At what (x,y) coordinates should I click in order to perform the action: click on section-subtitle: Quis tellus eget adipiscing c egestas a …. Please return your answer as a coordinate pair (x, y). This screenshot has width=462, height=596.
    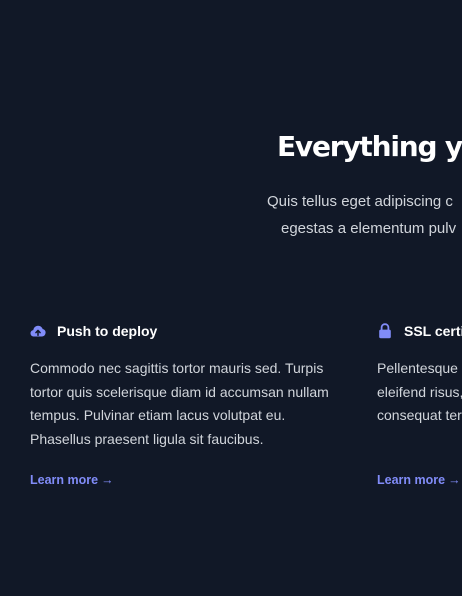
    Looking at the image, I should click on (364, 215).